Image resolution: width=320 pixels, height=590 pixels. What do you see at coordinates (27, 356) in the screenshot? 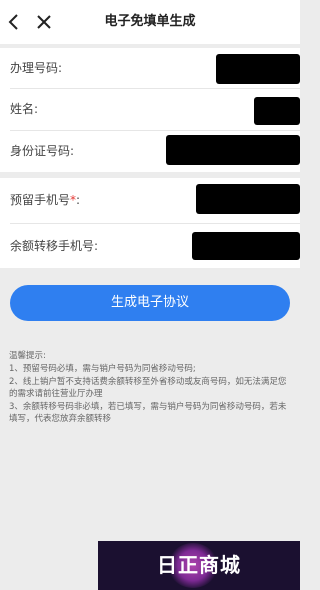
I see `tips-title: 温馨提示:` at bounding box center [27, 356].